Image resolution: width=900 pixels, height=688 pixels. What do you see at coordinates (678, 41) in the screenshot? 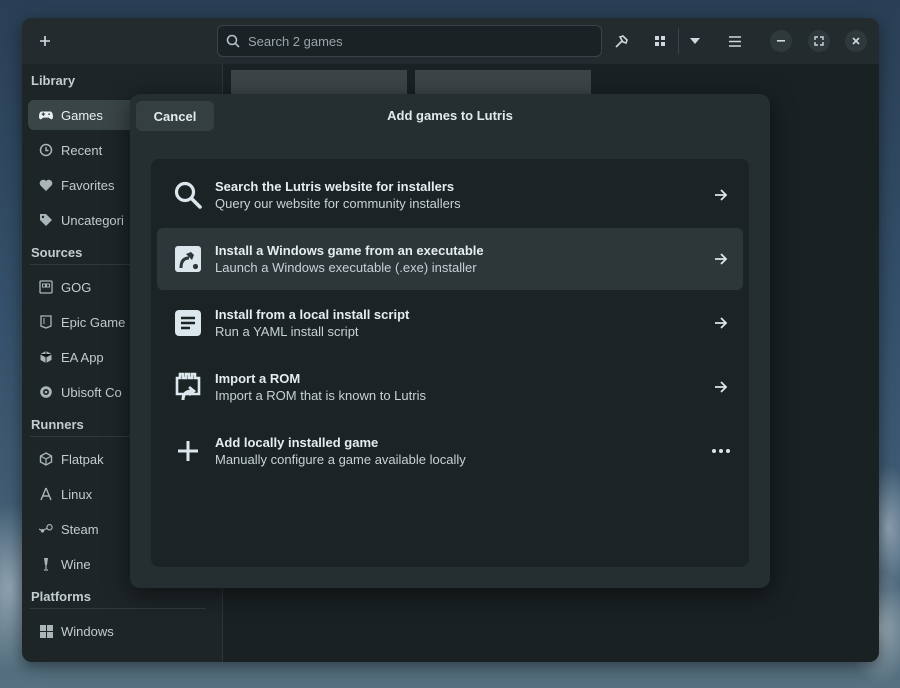
I see `separator` at bounding box center [678, 41].